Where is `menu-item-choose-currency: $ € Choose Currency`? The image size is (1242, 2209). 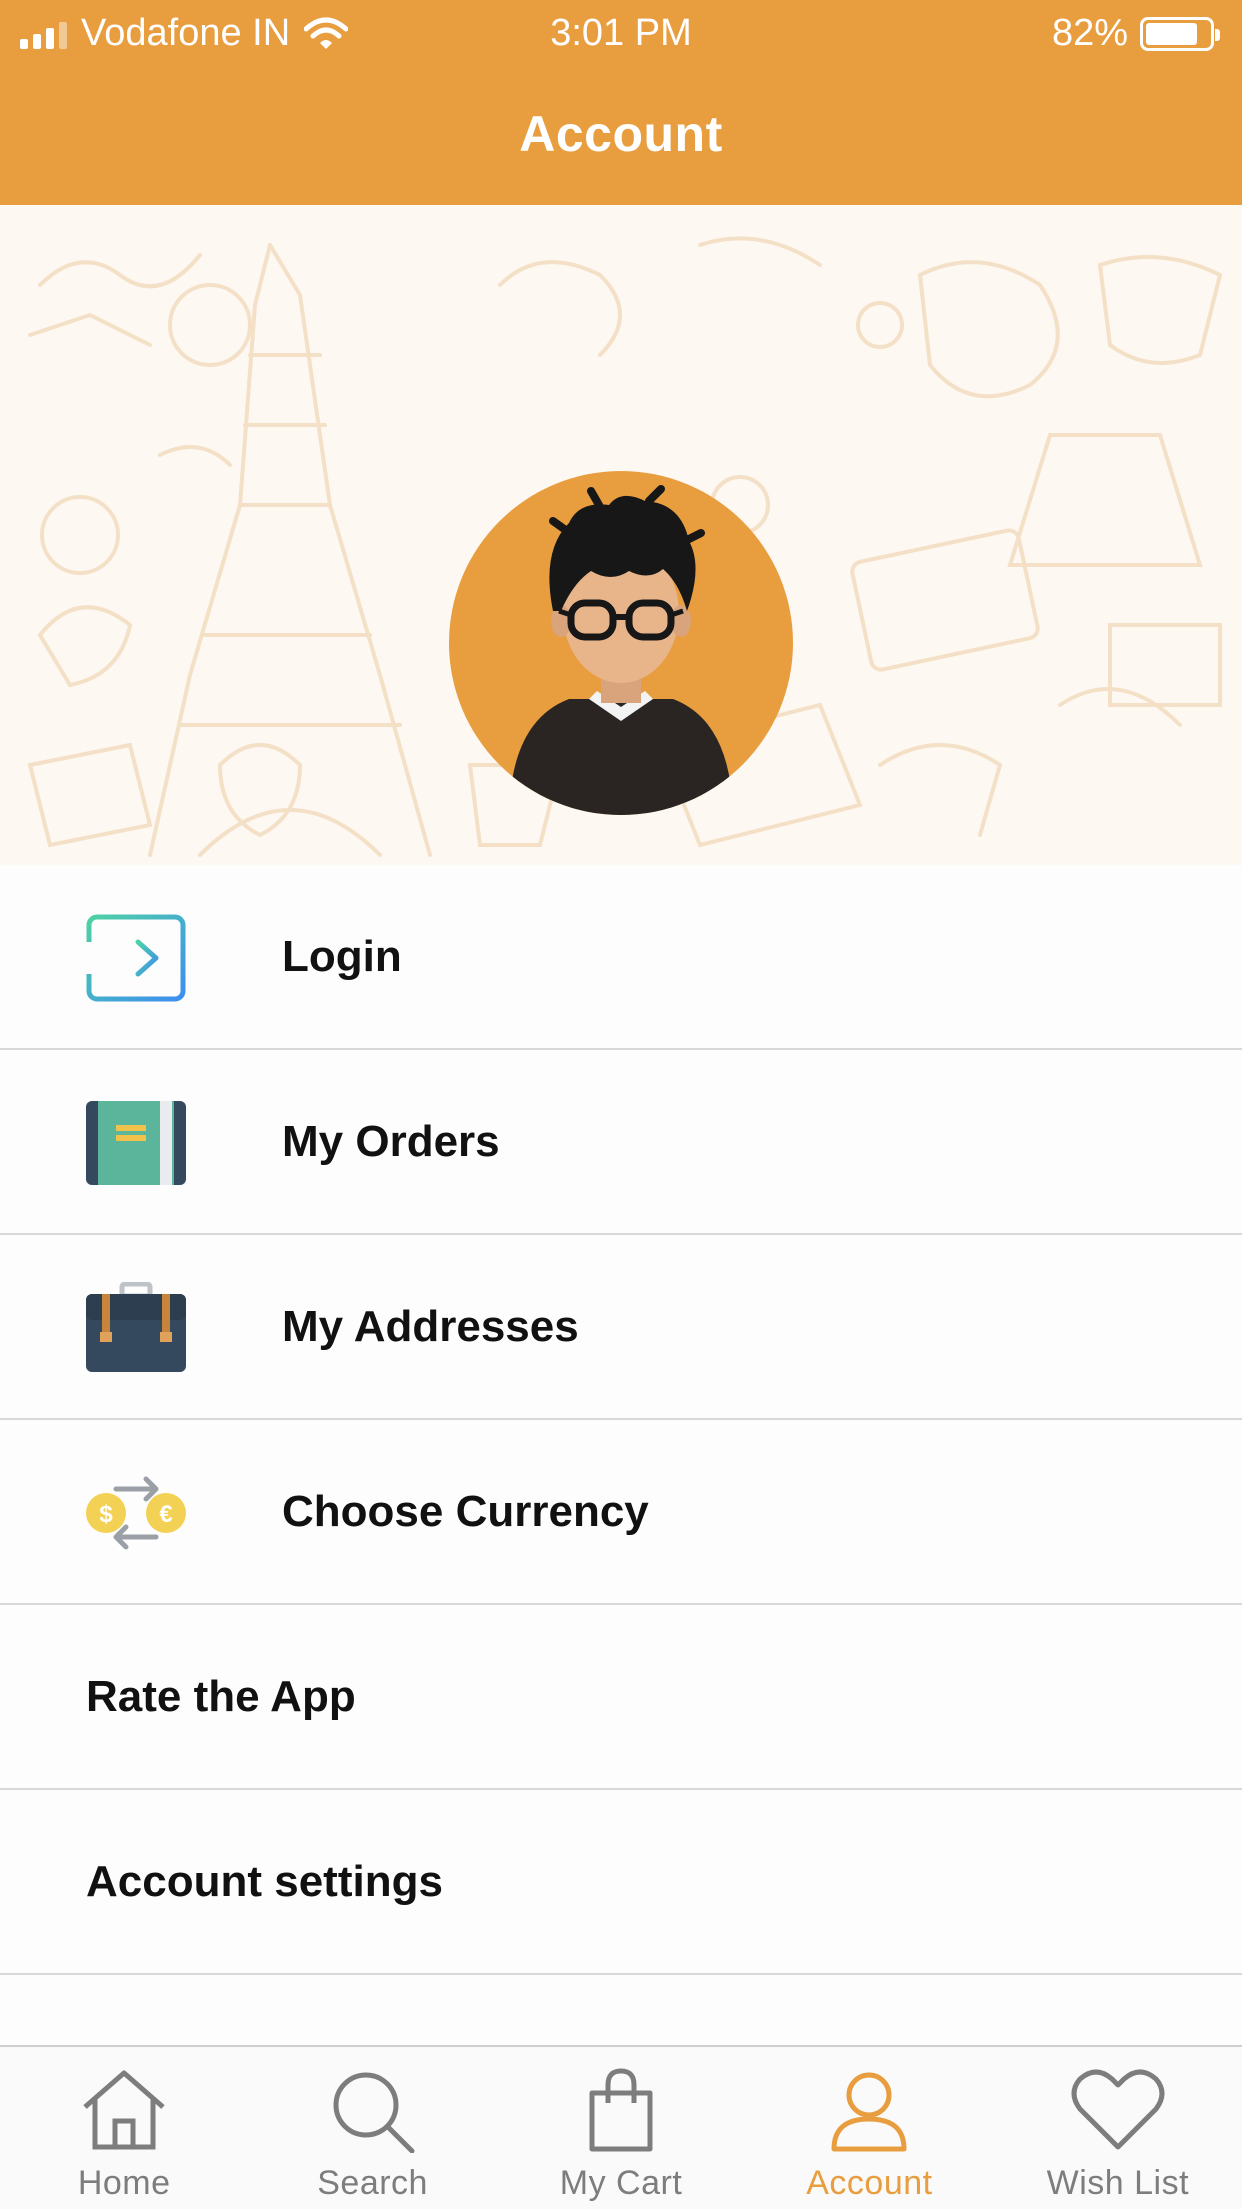
menu-item-choose-currency: $ € Choose Currency is located at coordinates (621, 1512).